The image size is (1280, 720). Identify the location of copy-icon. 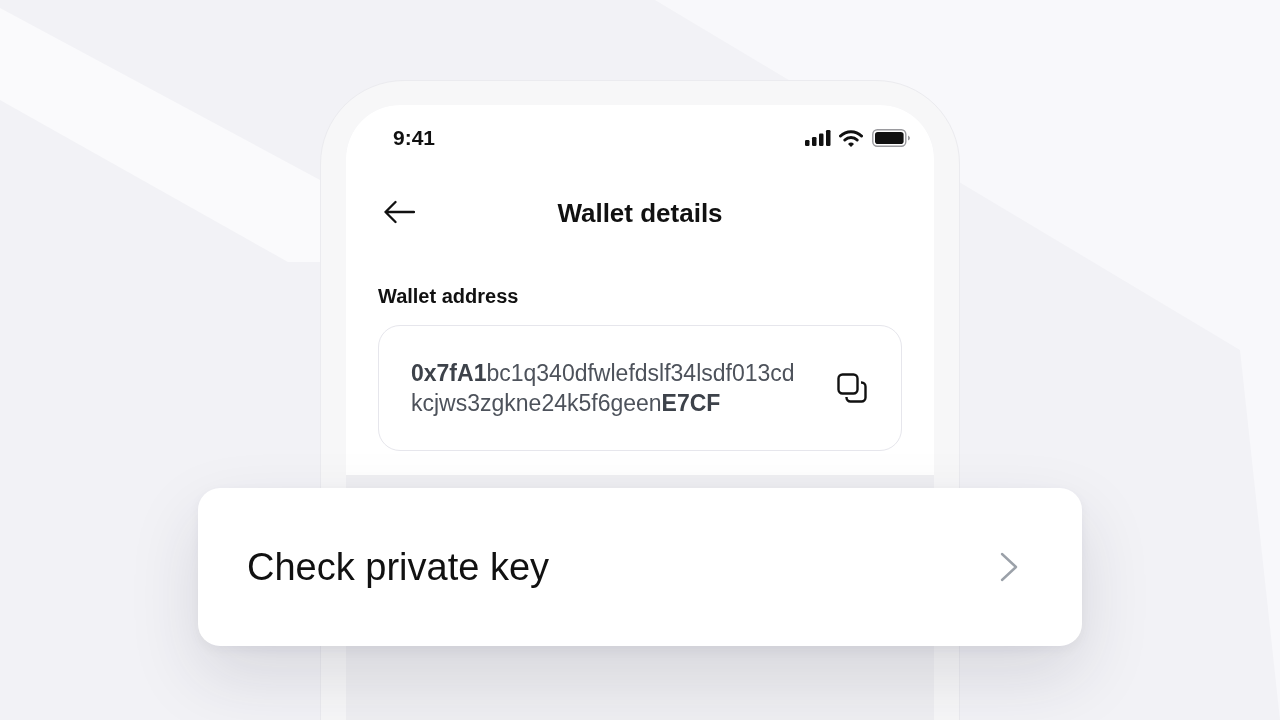
(852, 388).